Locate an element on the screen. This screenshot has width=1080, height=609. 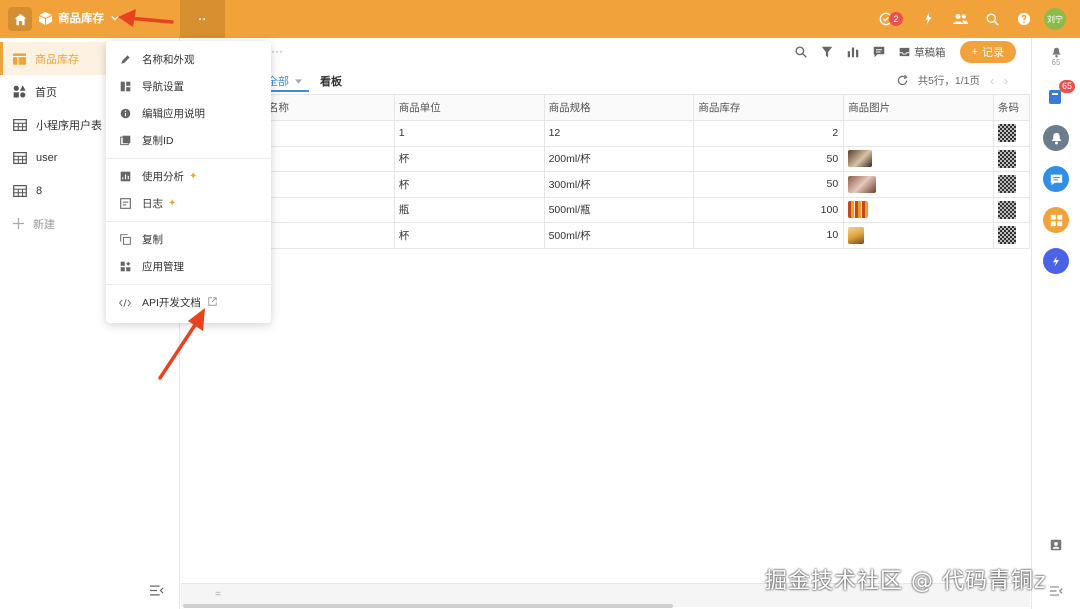
workflow-button is located at coordinates (1056, 261).